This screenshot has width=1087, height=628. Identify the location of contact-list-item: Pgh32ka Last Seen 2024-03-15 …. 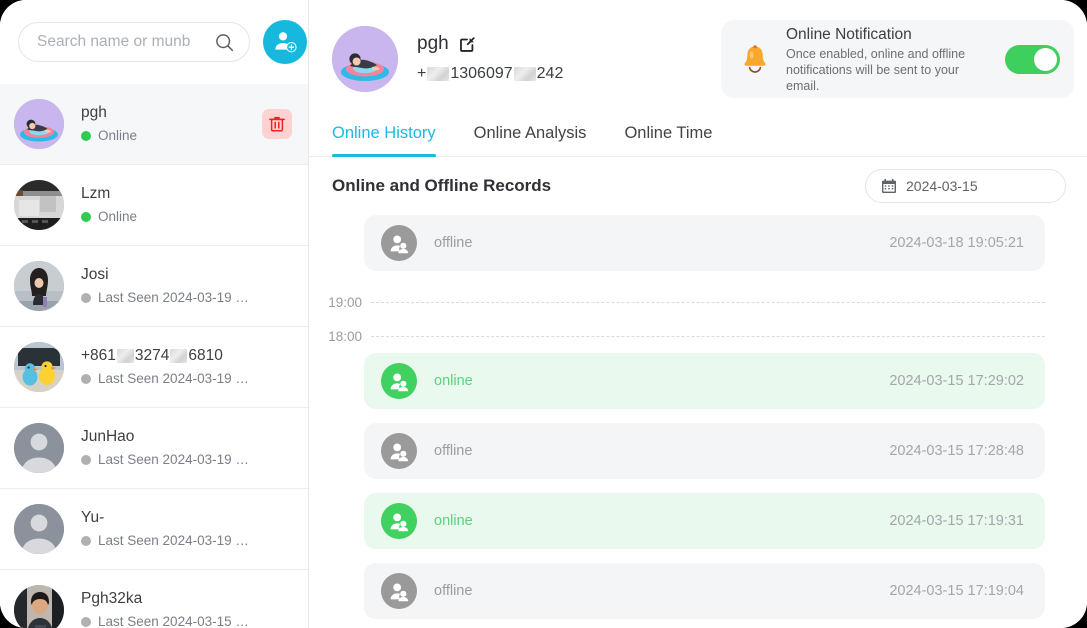
(154, 599).